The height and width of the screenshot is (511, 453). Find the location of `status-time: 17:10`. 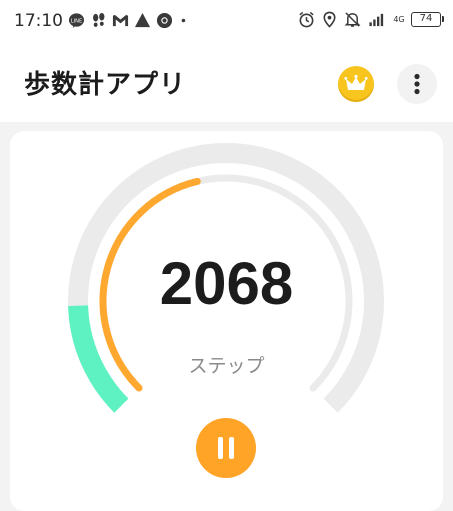

status-time: 17:10 is located at coordinates (38, 21).